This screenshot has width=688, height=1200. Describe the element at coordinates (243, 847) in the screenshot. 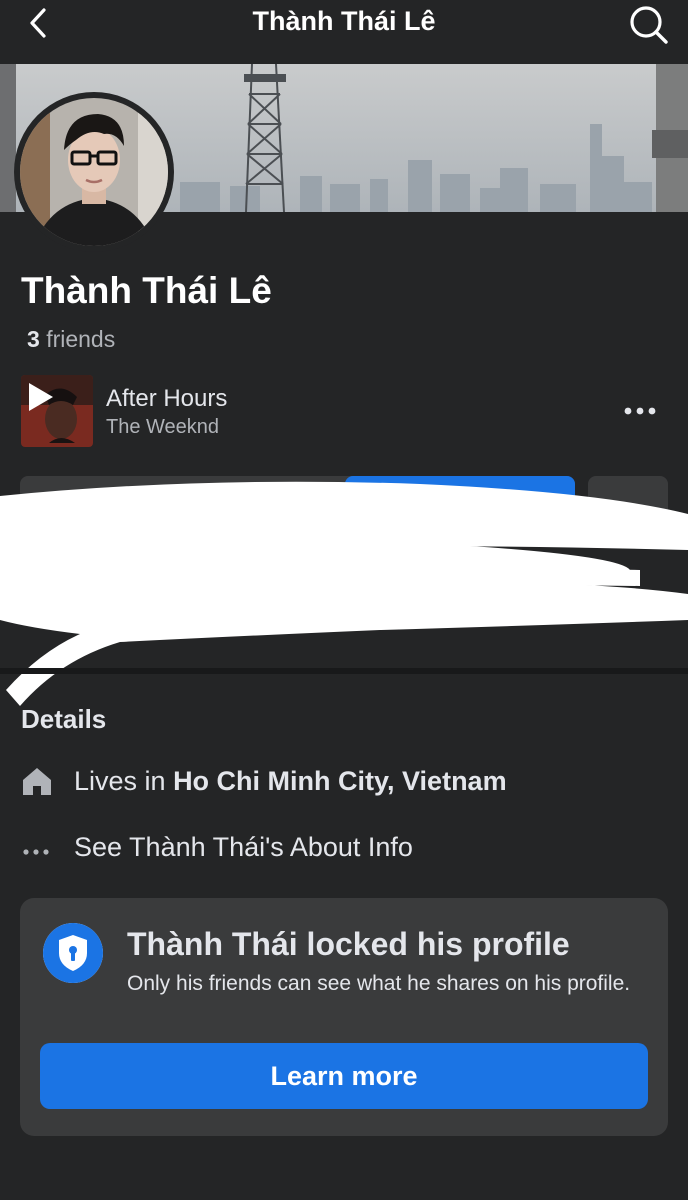

I see `about-info-link: See Thành Thái's About Info` at that location.